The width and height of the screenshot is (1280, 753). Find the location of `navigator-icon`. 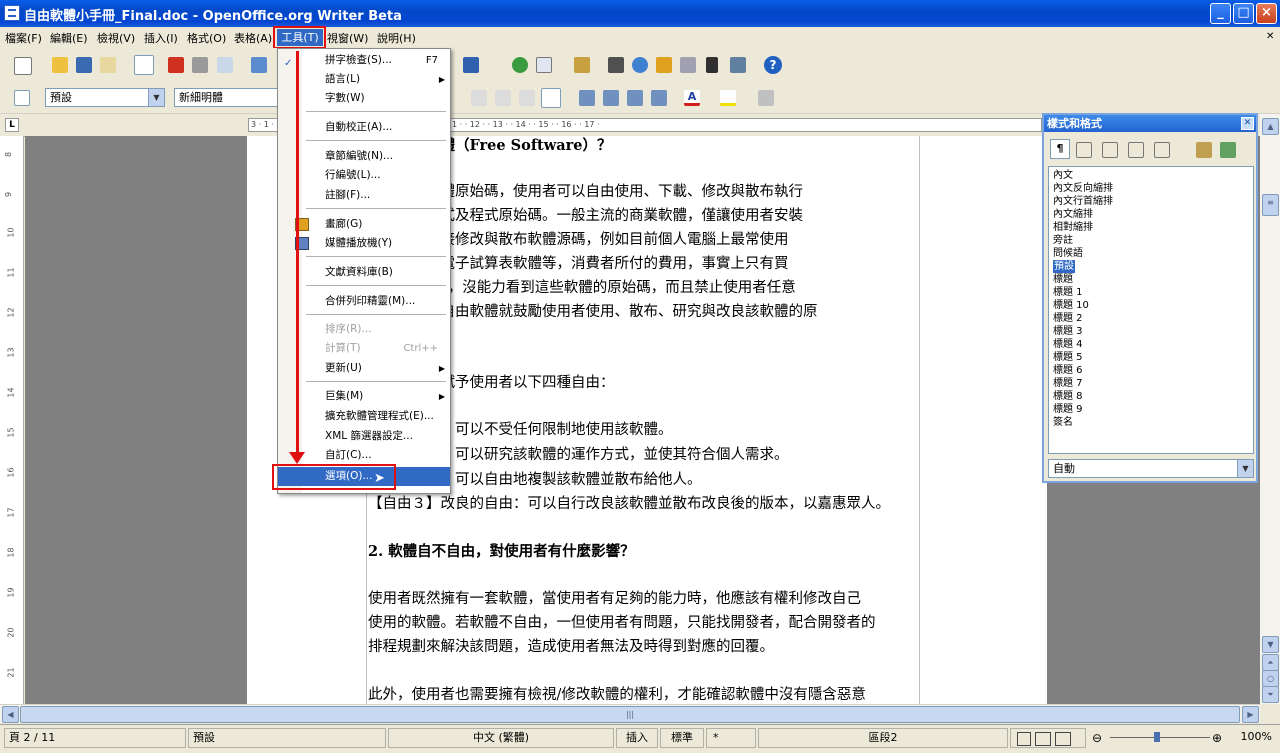

navigator-icon is located at coordinates (640, 65).